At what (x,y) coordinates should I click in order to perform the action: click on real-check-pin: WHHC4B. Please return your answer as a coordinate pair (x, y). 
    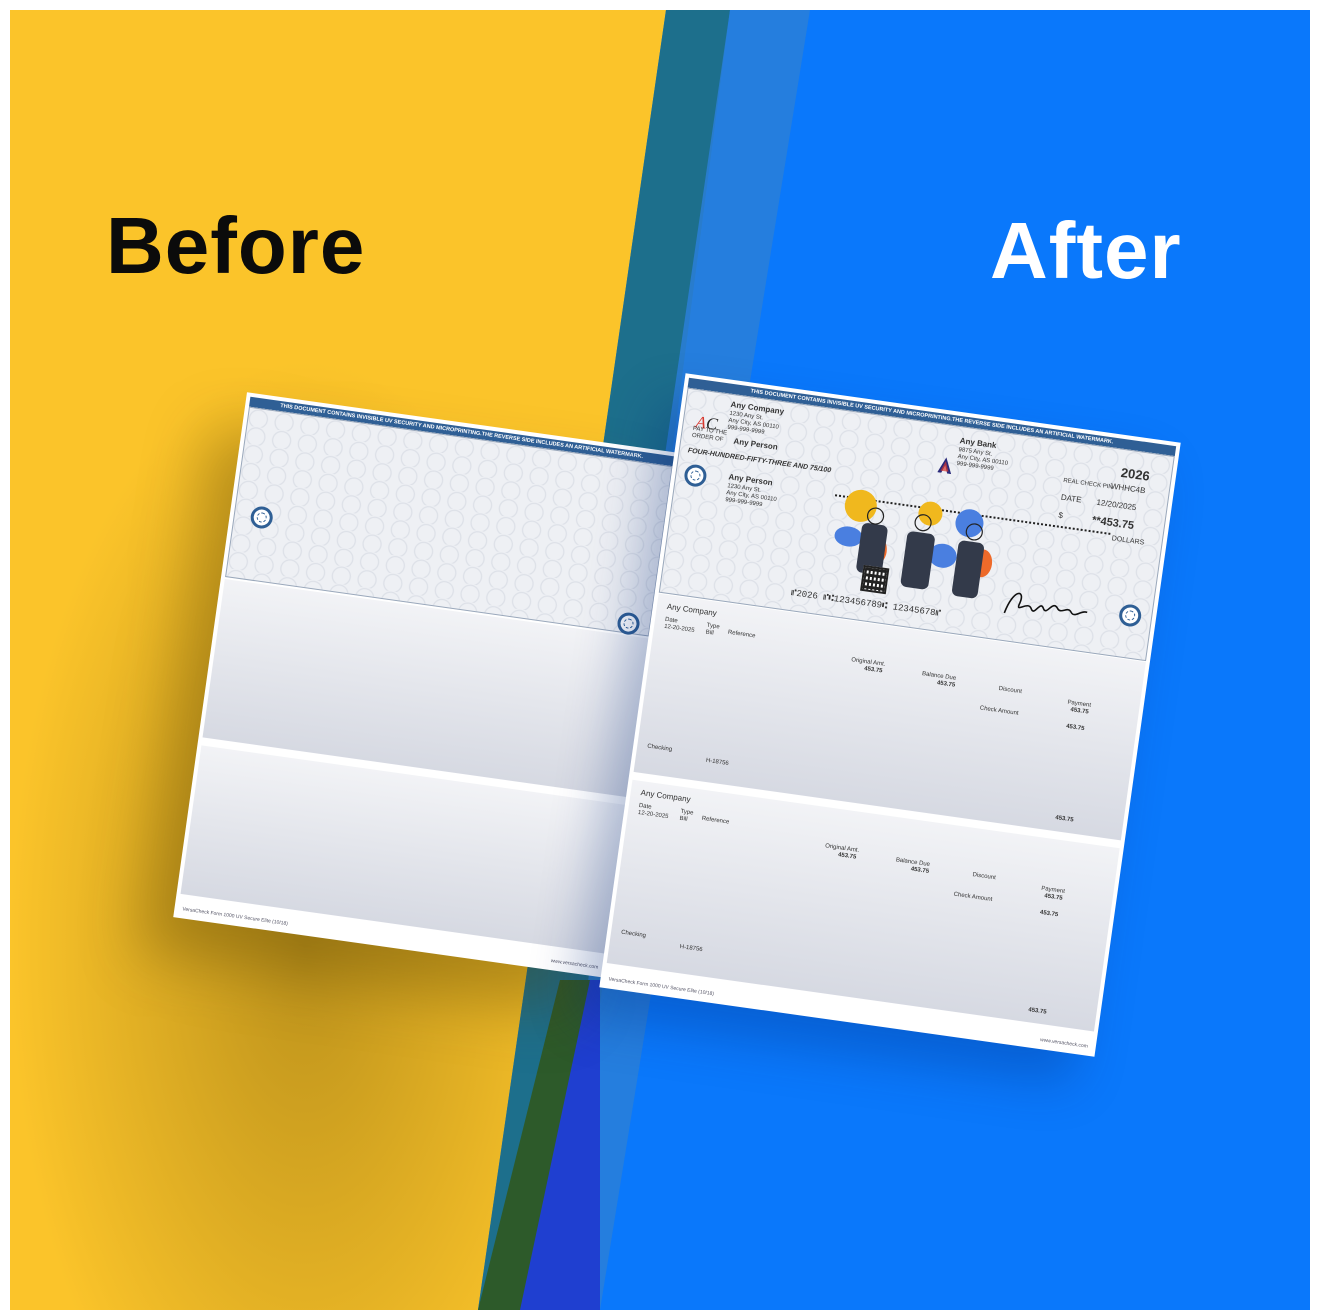
    Looking at the image, I should click on (1128, 488).